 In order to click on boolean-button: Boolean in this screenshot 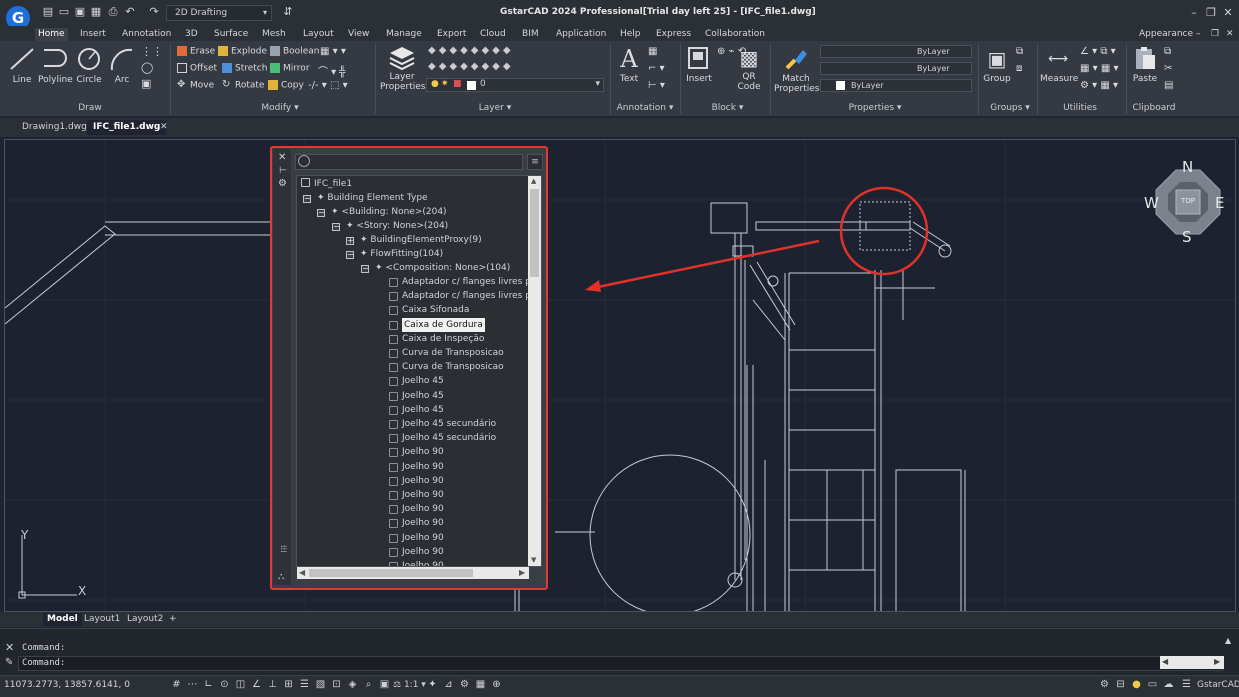, I will do `click(294, 51)`.